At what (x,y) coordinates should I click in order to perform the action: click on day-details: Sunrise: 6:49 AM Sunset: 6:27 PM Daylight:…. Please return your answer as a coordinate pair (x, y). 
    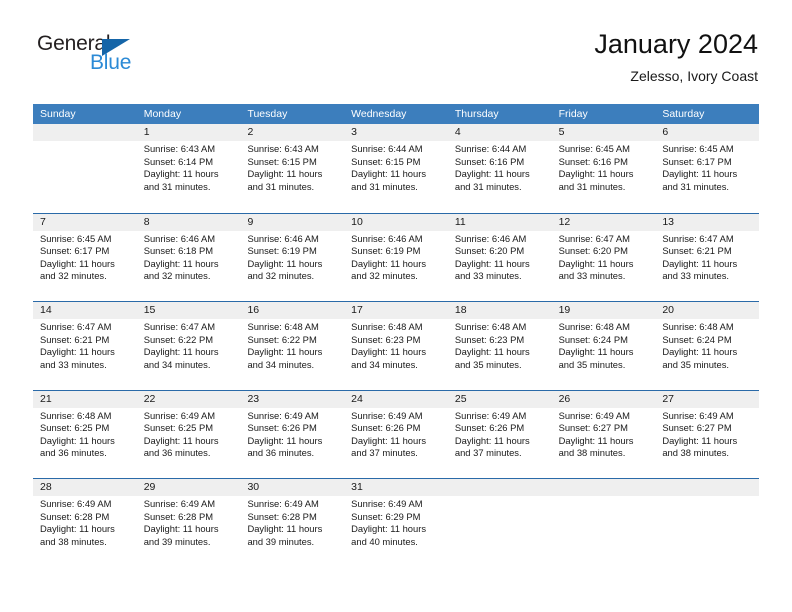
    Looking at the image, I should click on (604, 434).